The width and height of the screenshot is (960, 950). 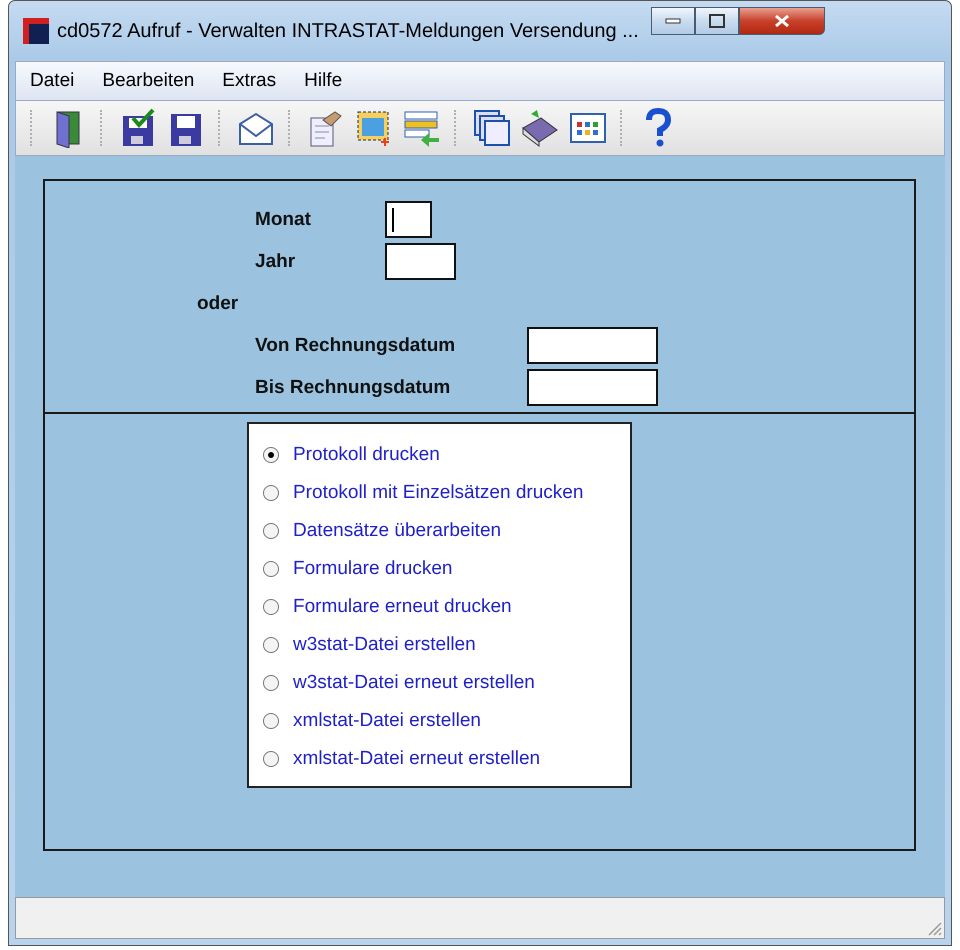 I want to click on option-label: Datensätze überarbeiten, so click(x=397, y=531).